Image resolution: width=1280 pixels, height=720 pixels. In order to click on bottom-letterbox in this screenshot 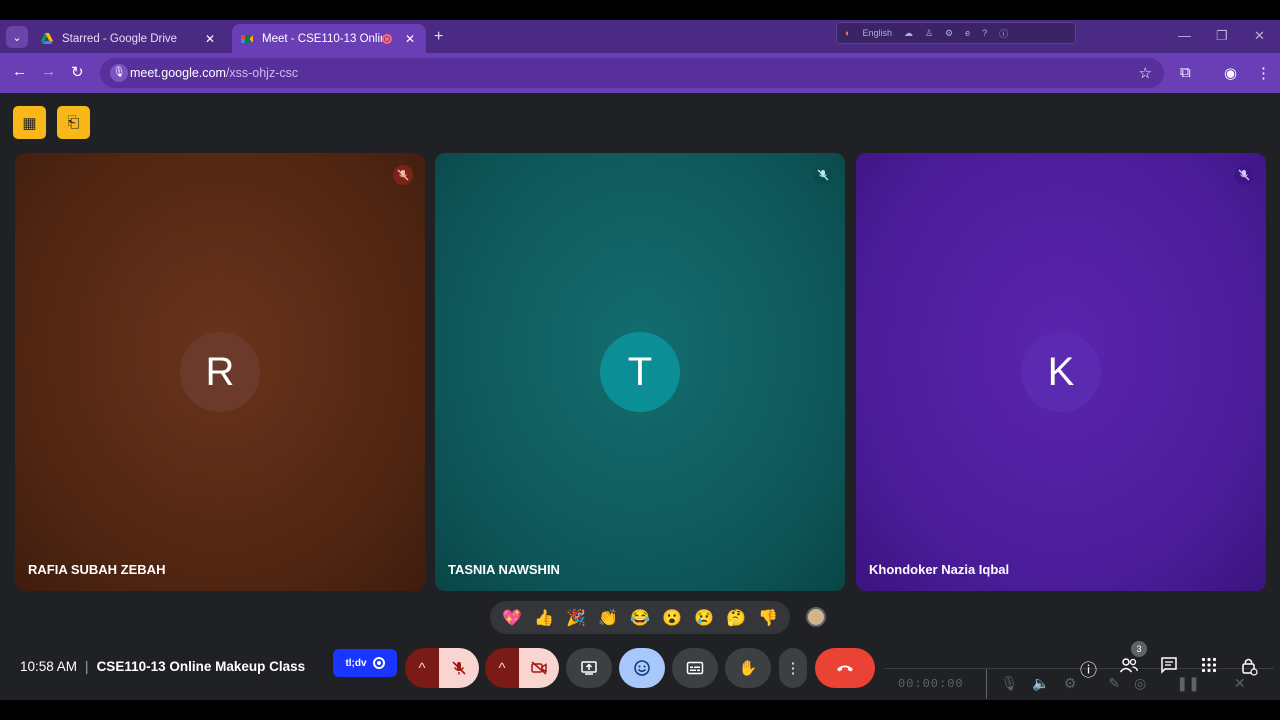, I will do `click(640, 710)`.